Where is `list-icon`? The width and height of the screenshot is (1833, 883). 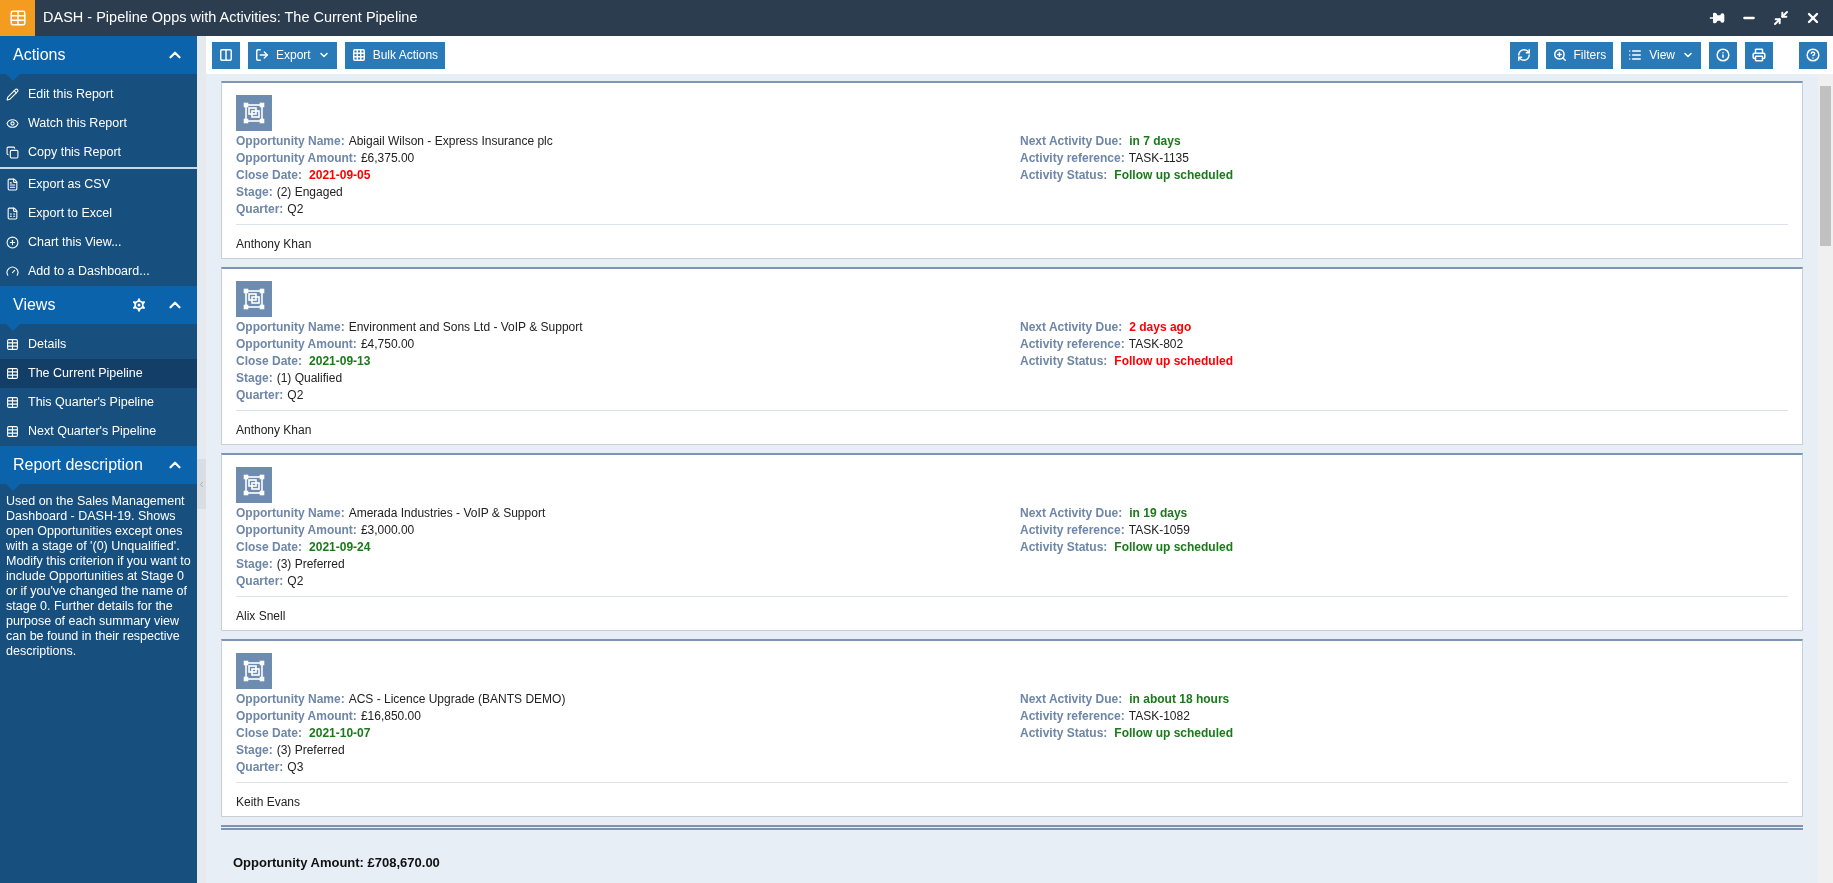 list-icon is located at coordinates (1635, 55).